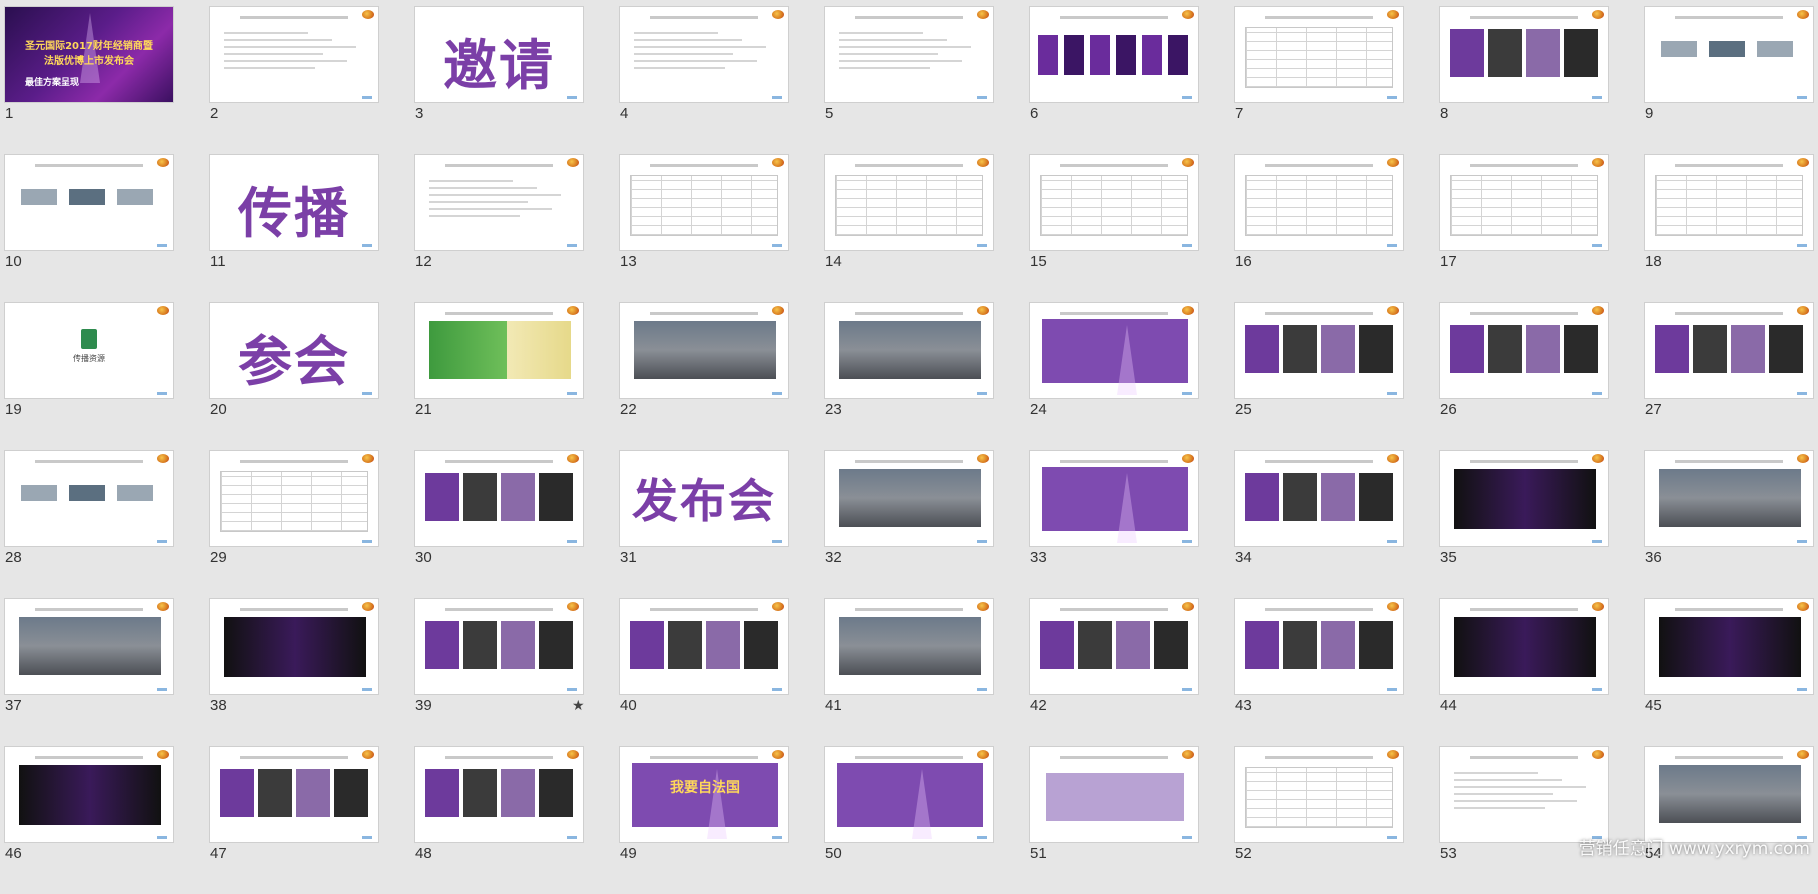 The height and width of the screenshot is (894, 1818). I want to click on slide-thumbnail-cell: 26, so click(1541, 376).